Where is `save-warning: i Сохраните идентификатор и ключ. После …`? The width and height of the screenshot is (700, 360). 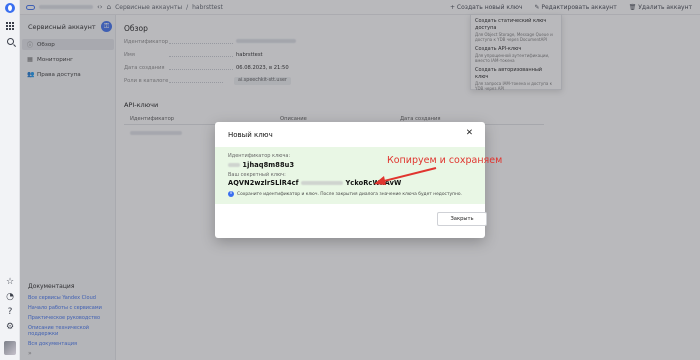
save-warning: i Сохраните идентификатор и ключ. После … is located at coordinates (345, 194).